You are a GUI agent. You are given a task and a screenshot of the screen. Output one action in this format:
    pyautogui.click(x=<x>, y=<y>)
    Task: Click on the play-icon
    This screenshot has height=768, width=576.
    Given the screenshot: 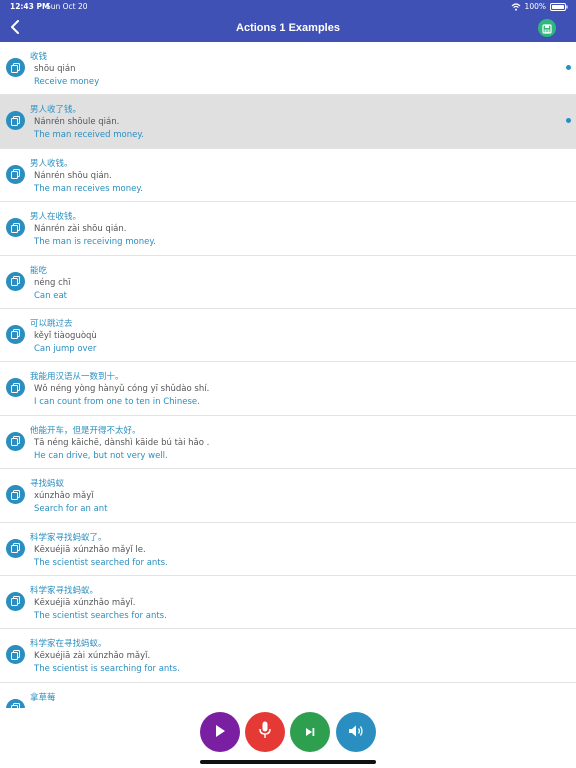 What is the action you would take?
    pyautogui.click(x=220, y=732)
    